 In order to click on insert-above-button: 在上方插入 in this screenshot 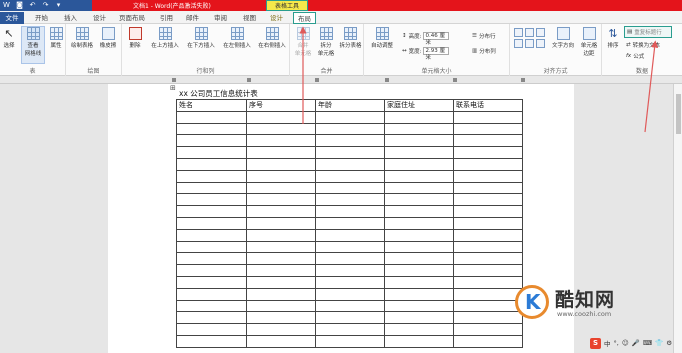, I will do `click(165, 38)`.